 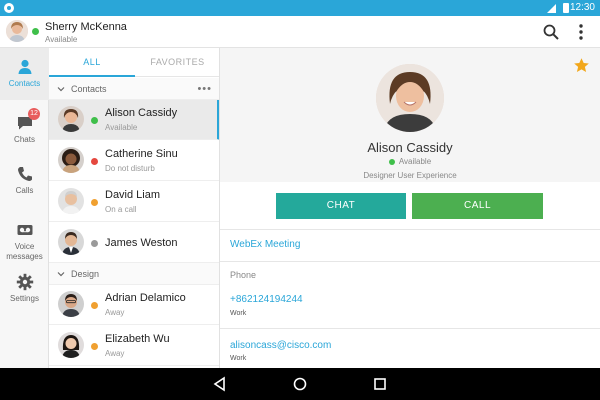 What do you see at coordinates (300, 8) in the screenshot?
I see `status-bar: 12:30` at bounding box center [300, 8].